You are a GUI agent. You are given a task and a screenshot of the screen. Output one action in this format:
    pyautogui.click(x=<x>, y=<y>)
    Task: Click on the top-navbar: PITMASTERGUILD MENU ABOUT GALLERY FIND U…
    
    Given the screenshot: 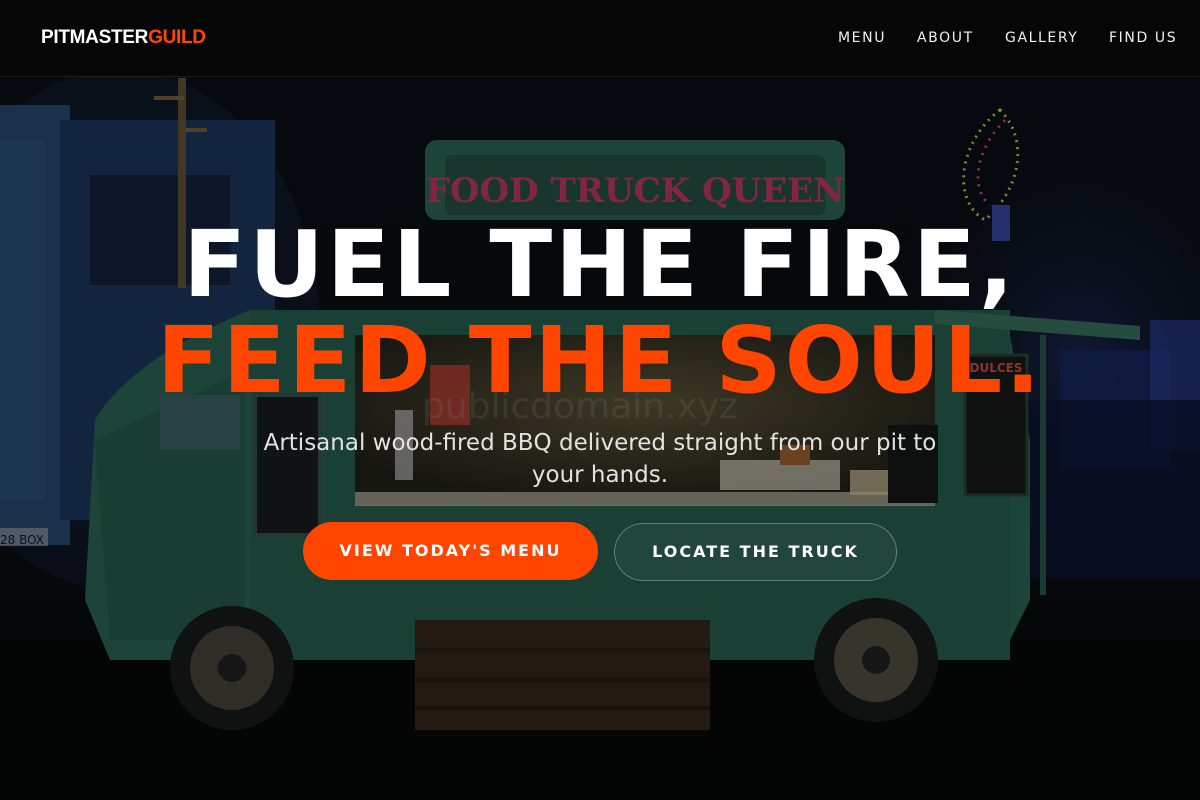 What is the action you would take?
    pyautogui.click(x=600, y=38)
    